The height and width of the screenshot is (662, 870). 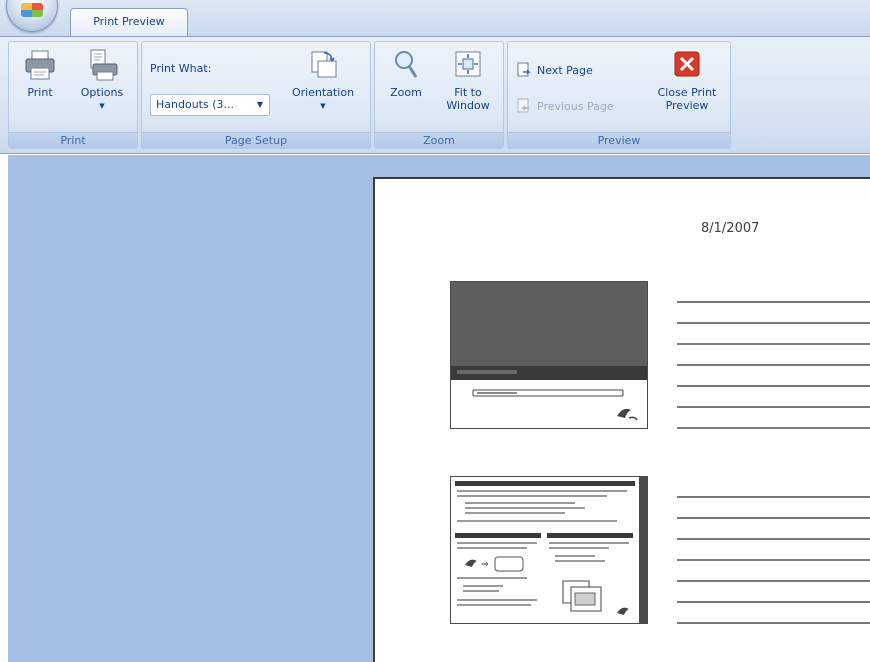 I want to click on group-zoom: Zoom Fit to Window Zoom, so click(x=439, y=95).